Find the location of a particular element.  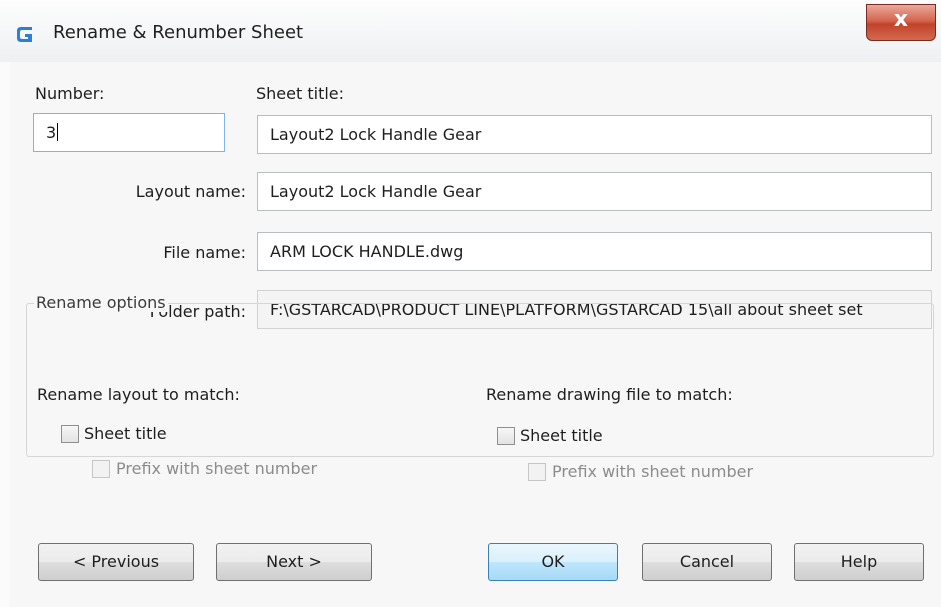

number-field: 3 is located at coordinates (129, 132).